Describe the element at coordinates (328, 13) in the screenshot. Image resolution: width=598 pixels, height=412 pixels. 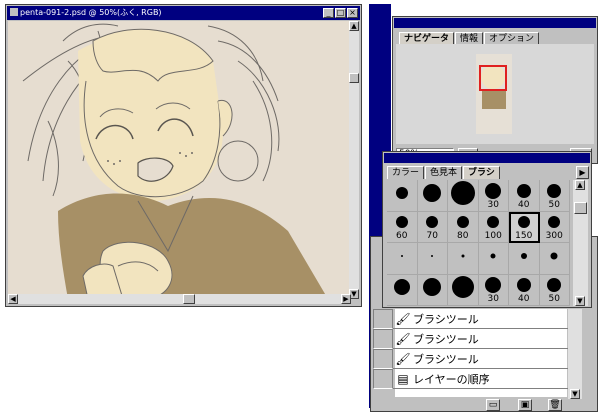
I see `minimize-button: _` at that location.